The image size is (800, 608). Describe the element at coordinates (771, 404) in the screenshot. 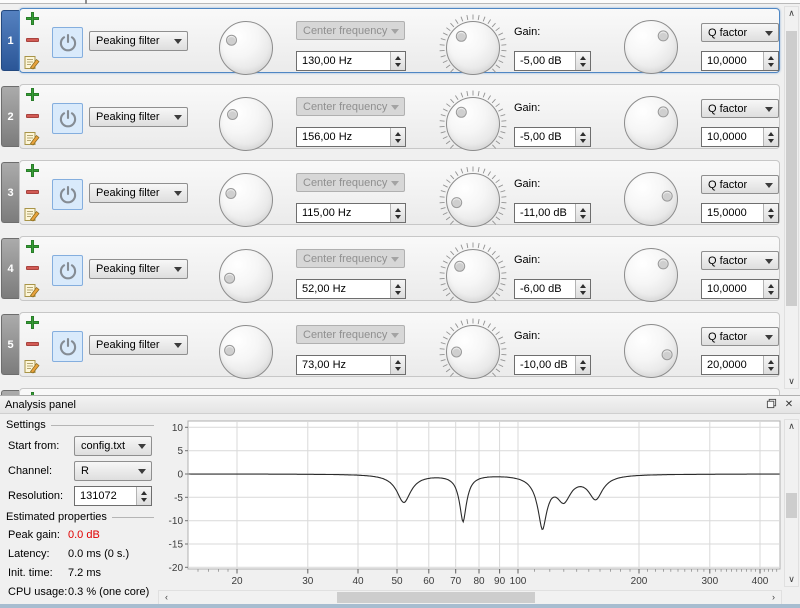

I see `float-panel-button` at that location.